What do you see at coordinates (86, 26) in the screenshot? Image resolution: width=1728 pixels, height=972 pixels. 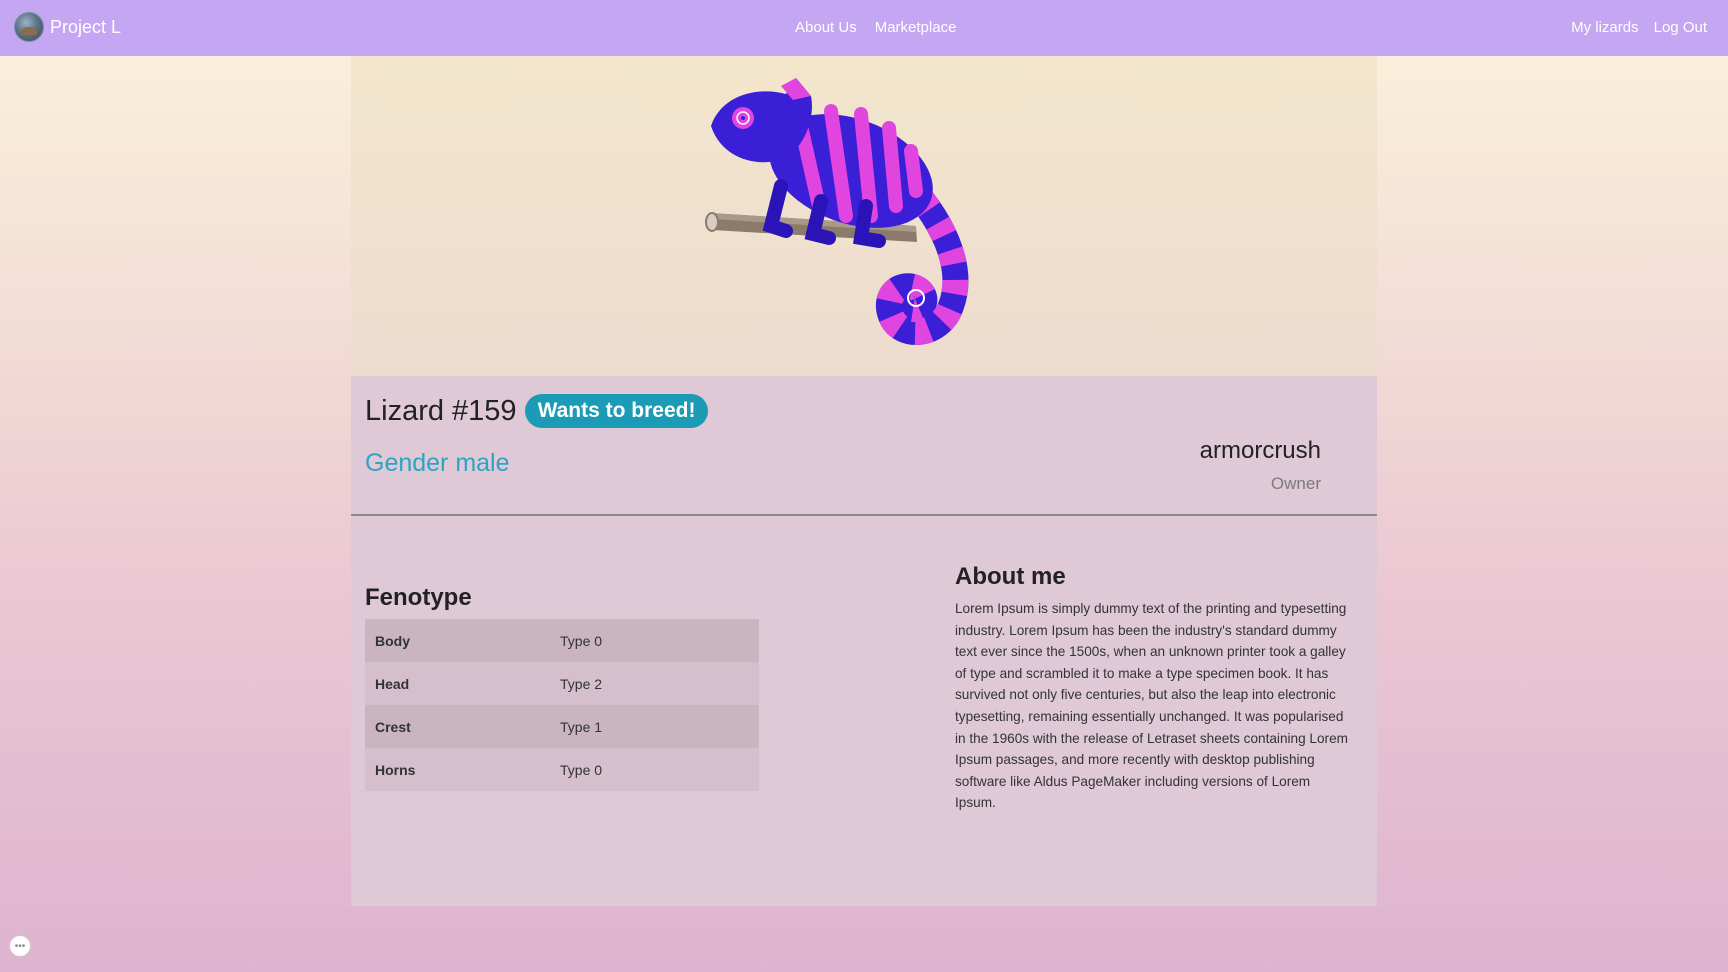 I see `brand-name: Project L` at bounding box center [86, 26].